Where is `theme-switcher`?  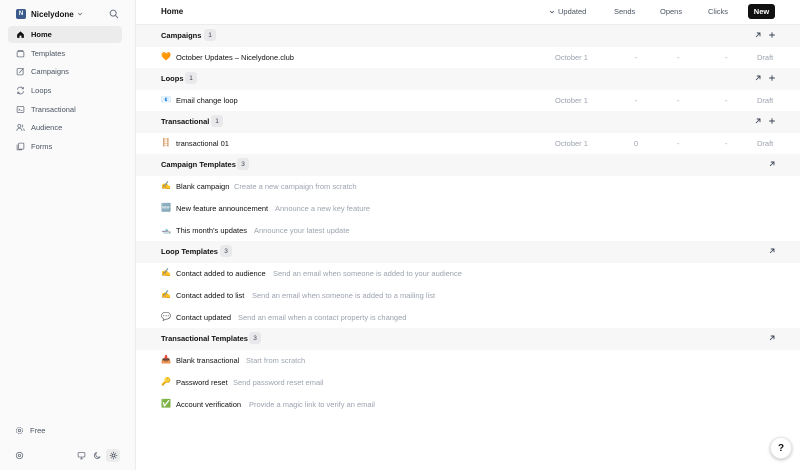
theme-switcher is located at coordinates (68, 456).